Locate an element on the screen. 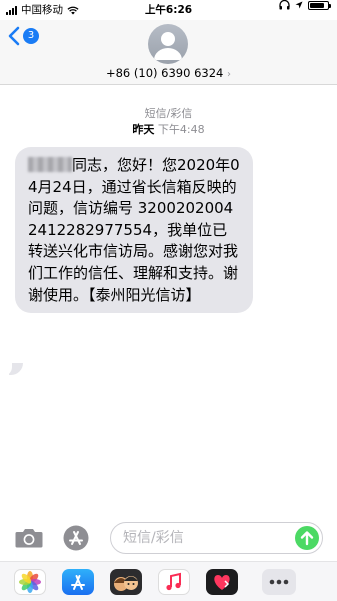  person-icon is located at coordinates (168, 46).